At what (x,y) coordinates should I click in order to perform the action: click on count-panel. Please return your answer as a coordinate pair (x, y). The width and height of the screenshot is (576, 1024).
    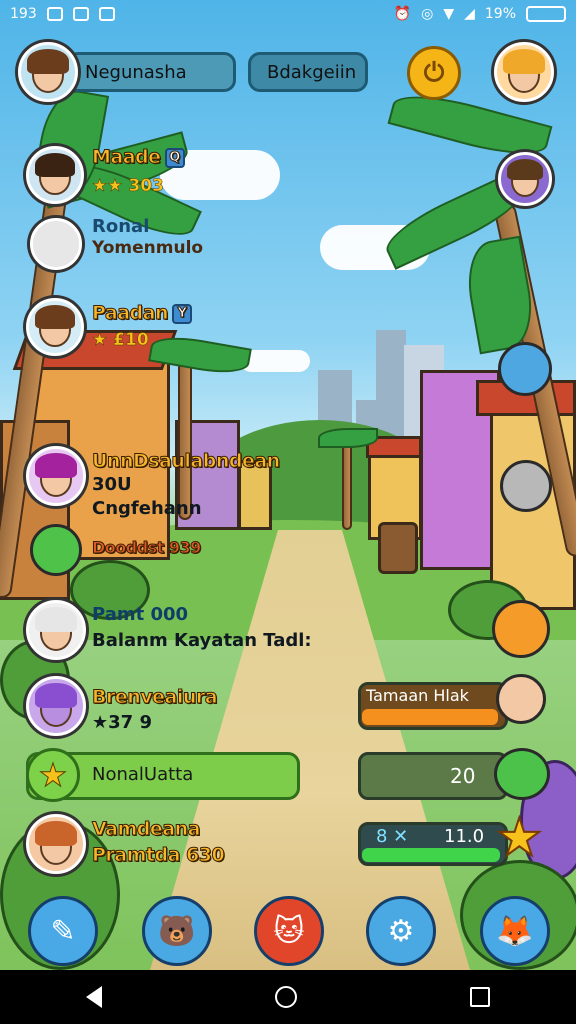
    Looking at the image, I should click on (433, 776).